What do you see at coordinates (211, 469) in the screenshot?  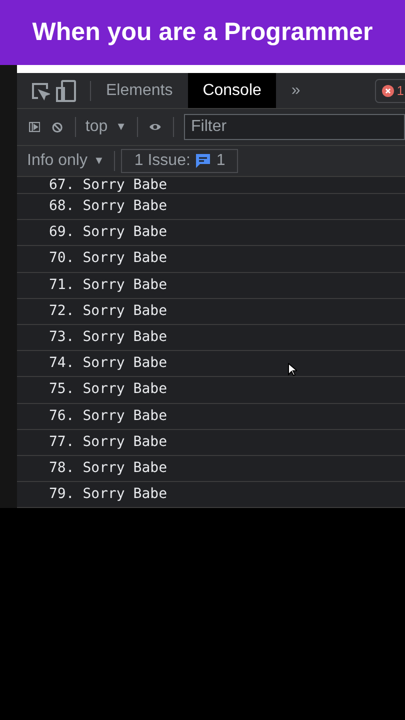 I see `log-line: 78. Sorry Babe` at bounding box center [211, 469].